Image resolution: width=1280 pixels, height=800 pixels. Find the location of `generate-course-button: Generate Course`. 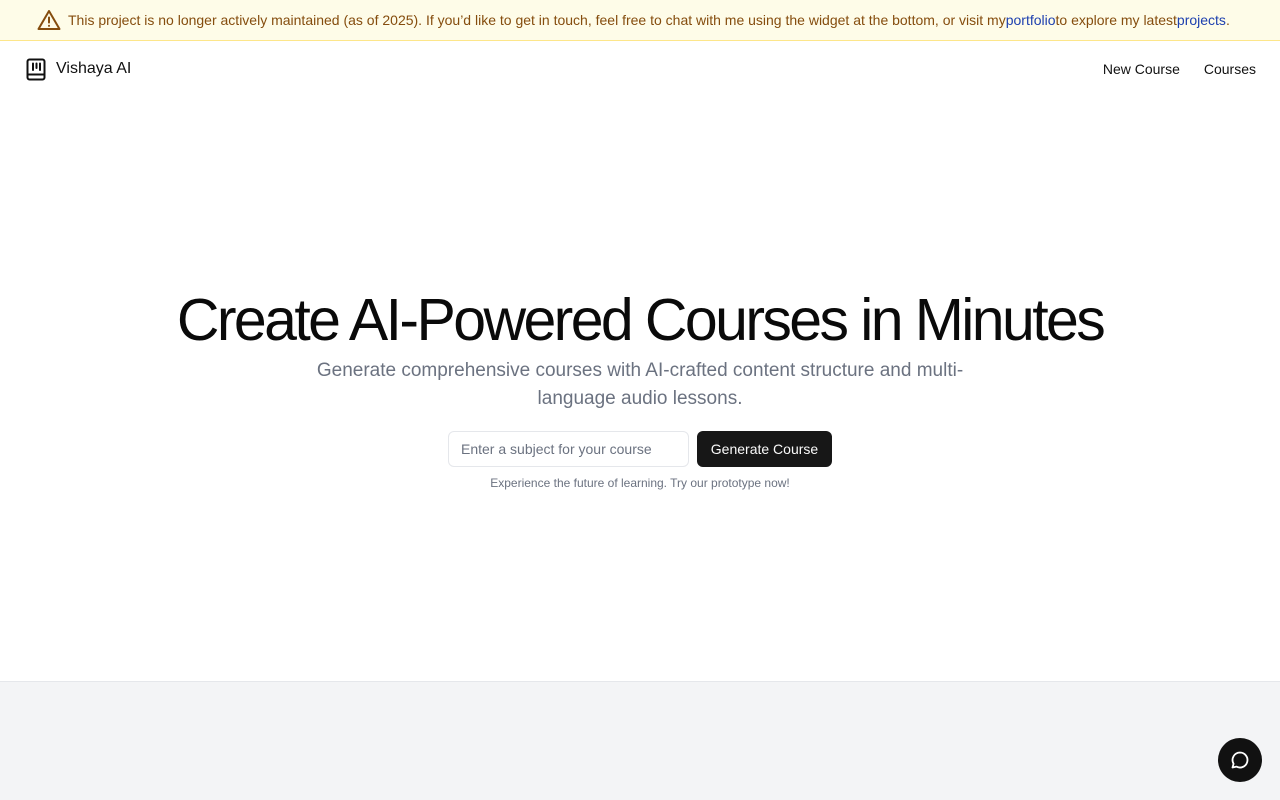

generate-course-button: Generate Course is located at coordinates (764, 449).